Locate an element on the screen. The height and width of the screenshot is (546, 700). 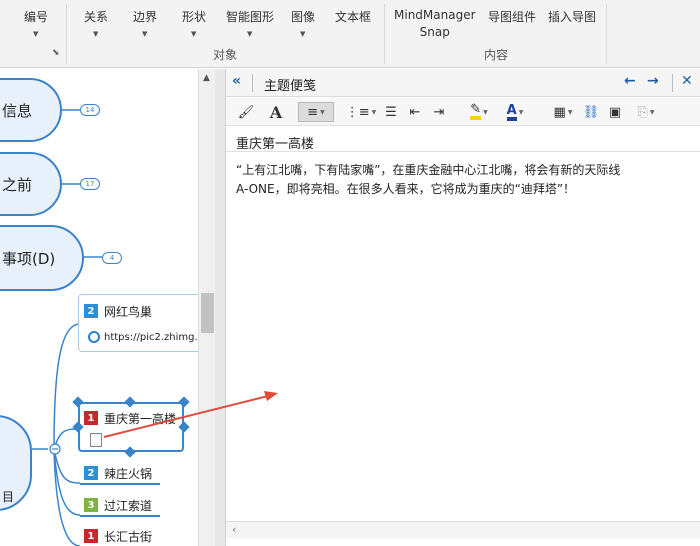
group-launcher-icon: ⬊ is located at coordinates (56, 53).